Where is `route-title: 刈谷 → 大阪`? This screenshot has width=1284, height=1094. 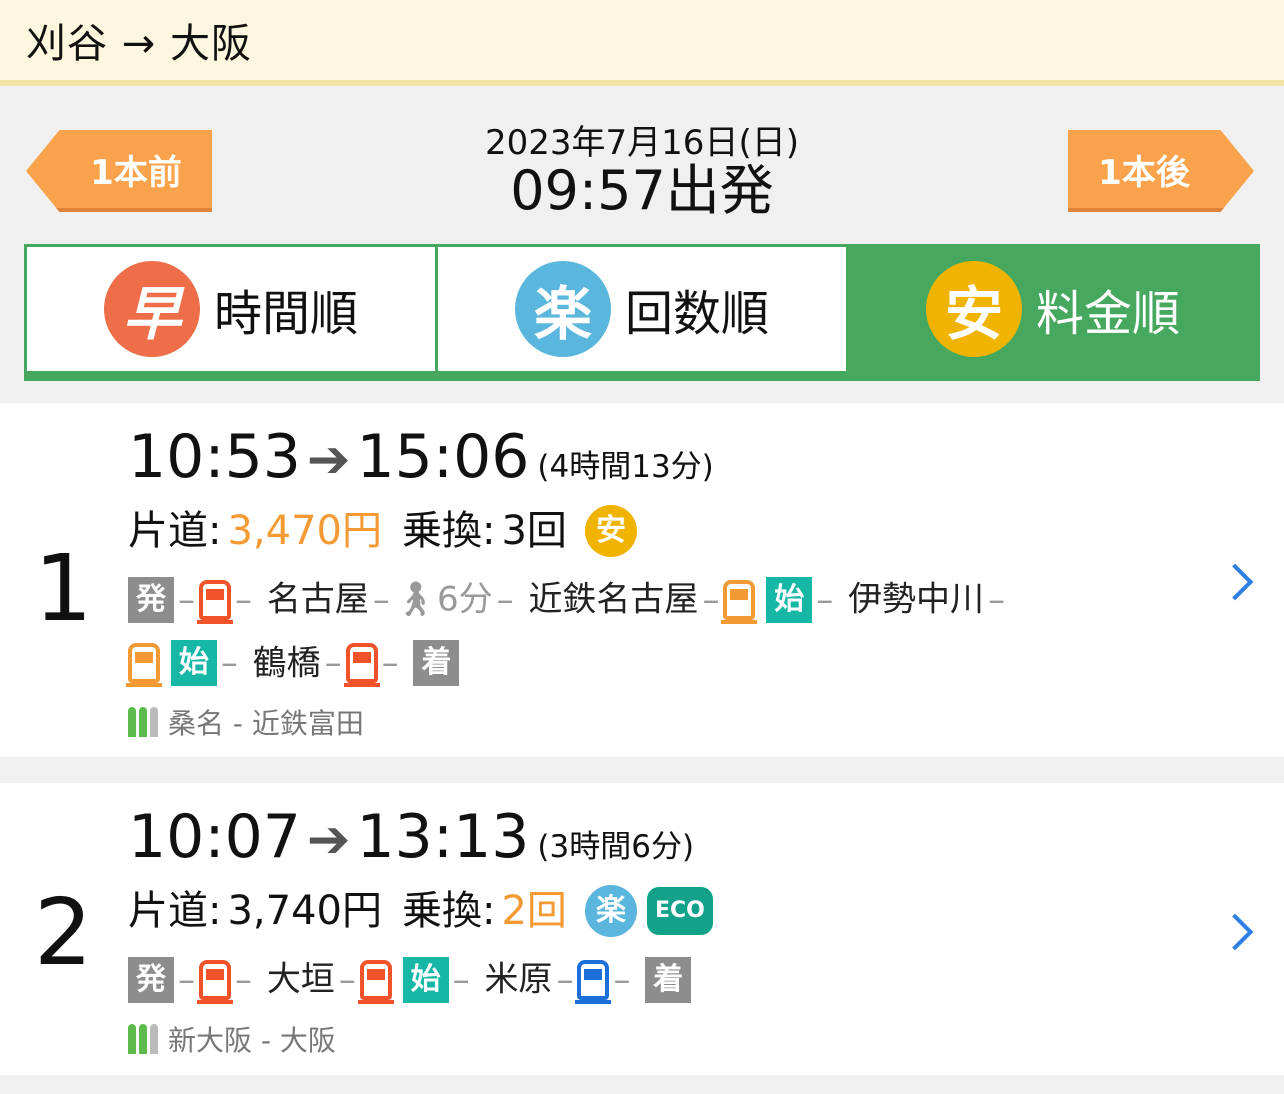 route-title: 刈谷 → 大阪 is located at coordinates (139, 44).